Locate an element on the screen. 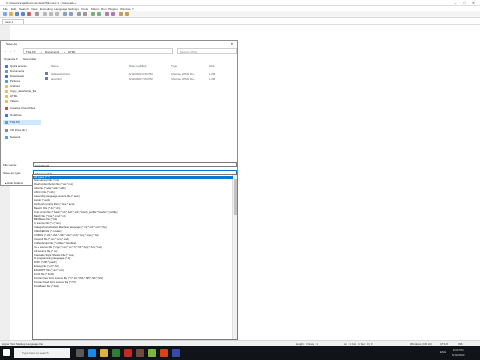 Image resolution: width=480 pixels, height=360 pixels. open-file-icon is located at coordinates (11, 14).